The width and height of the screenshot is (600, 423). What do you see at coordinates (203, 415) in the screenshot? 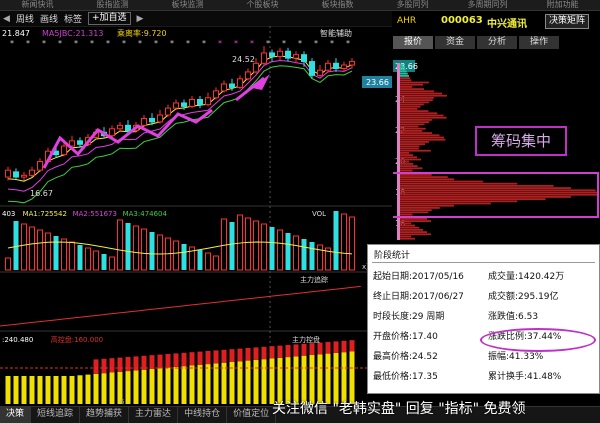
I see `bottom-tab-4: 中线持仓` at bounding box center [203, 415].